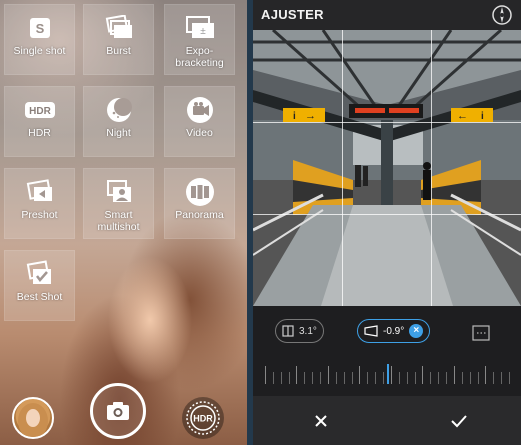 Image resolution: width=521 pixels, height=445 pixels. Describe the element at coordinates (118, 51) in the screenshot. I see `mode-label: Burst` at that location.